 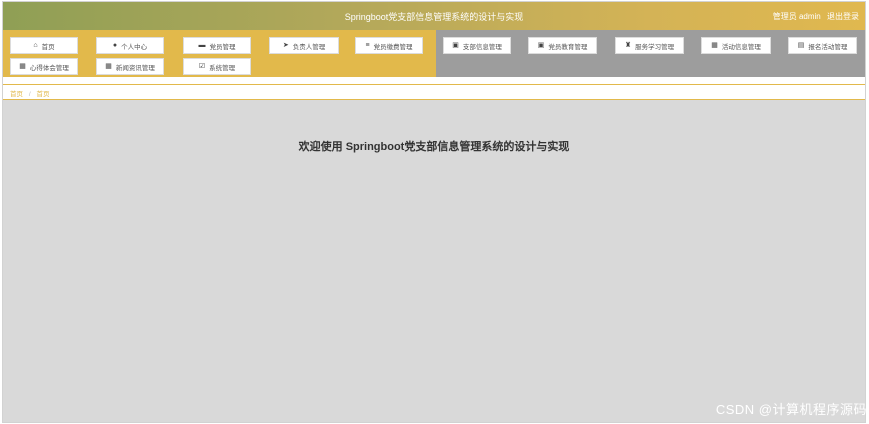 I want to click on menu-item-members: ▬ 党员管理, so click(x=217, y=45).